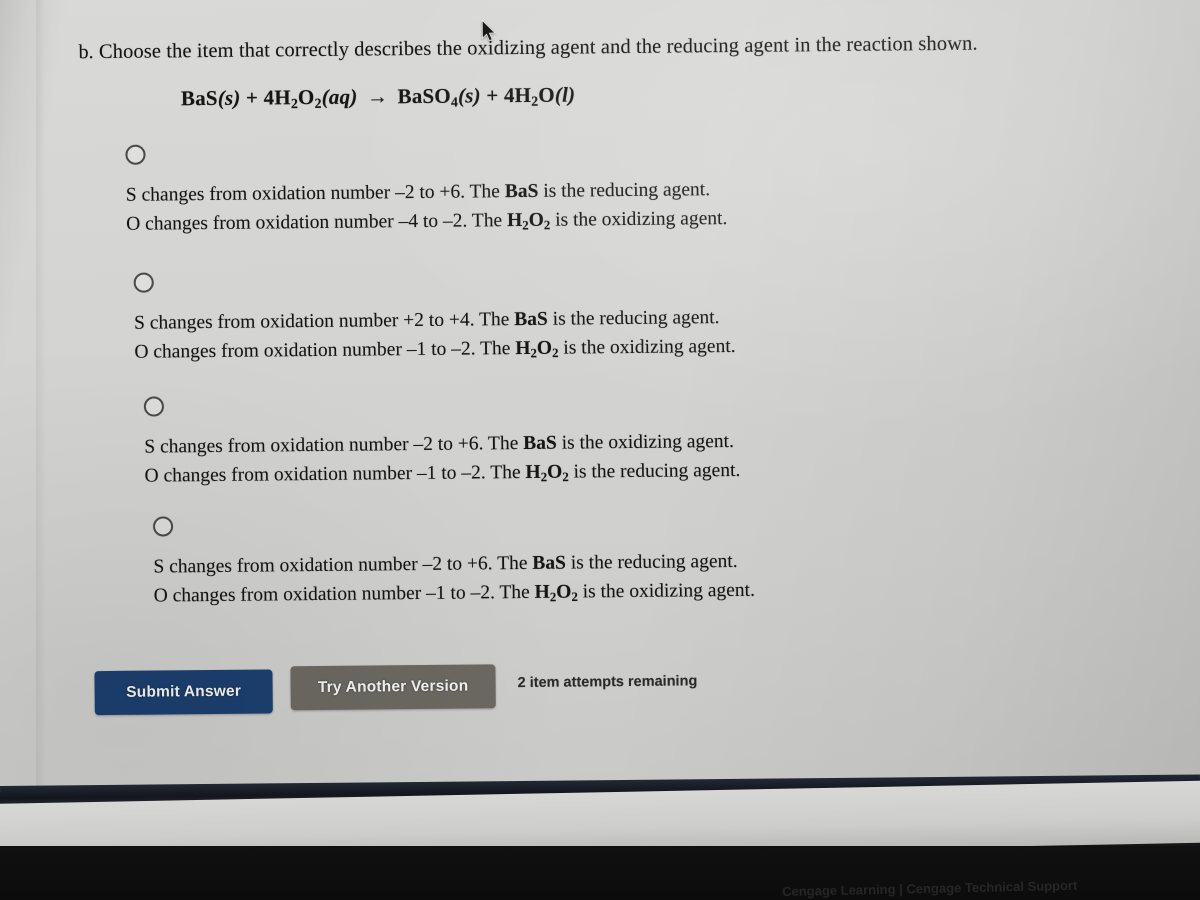 The width and height of the screenshot is (1200, 900). What do you see at coordinates (135, 154) in the screenshot?
I see `radio-button-option-a` at bounding box center [135, 154].